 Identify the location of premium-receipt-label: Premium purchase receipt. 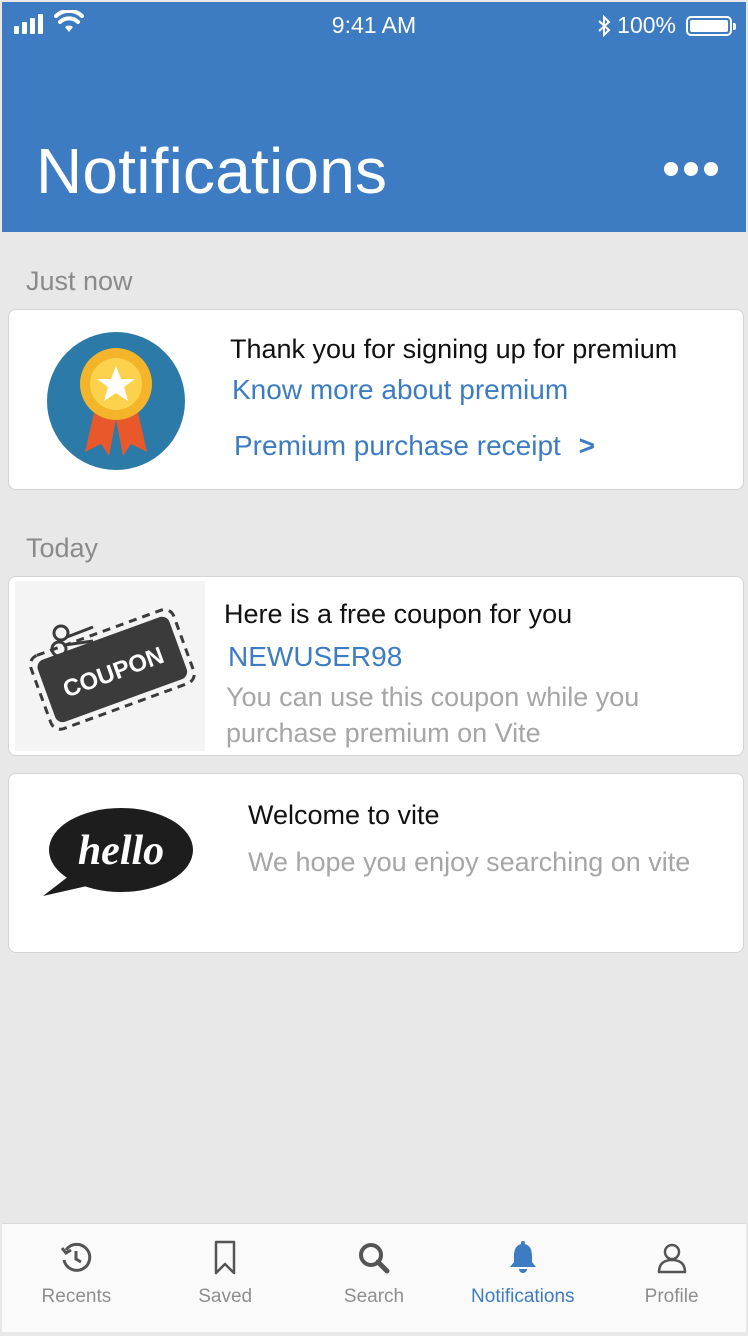
(397, 445).